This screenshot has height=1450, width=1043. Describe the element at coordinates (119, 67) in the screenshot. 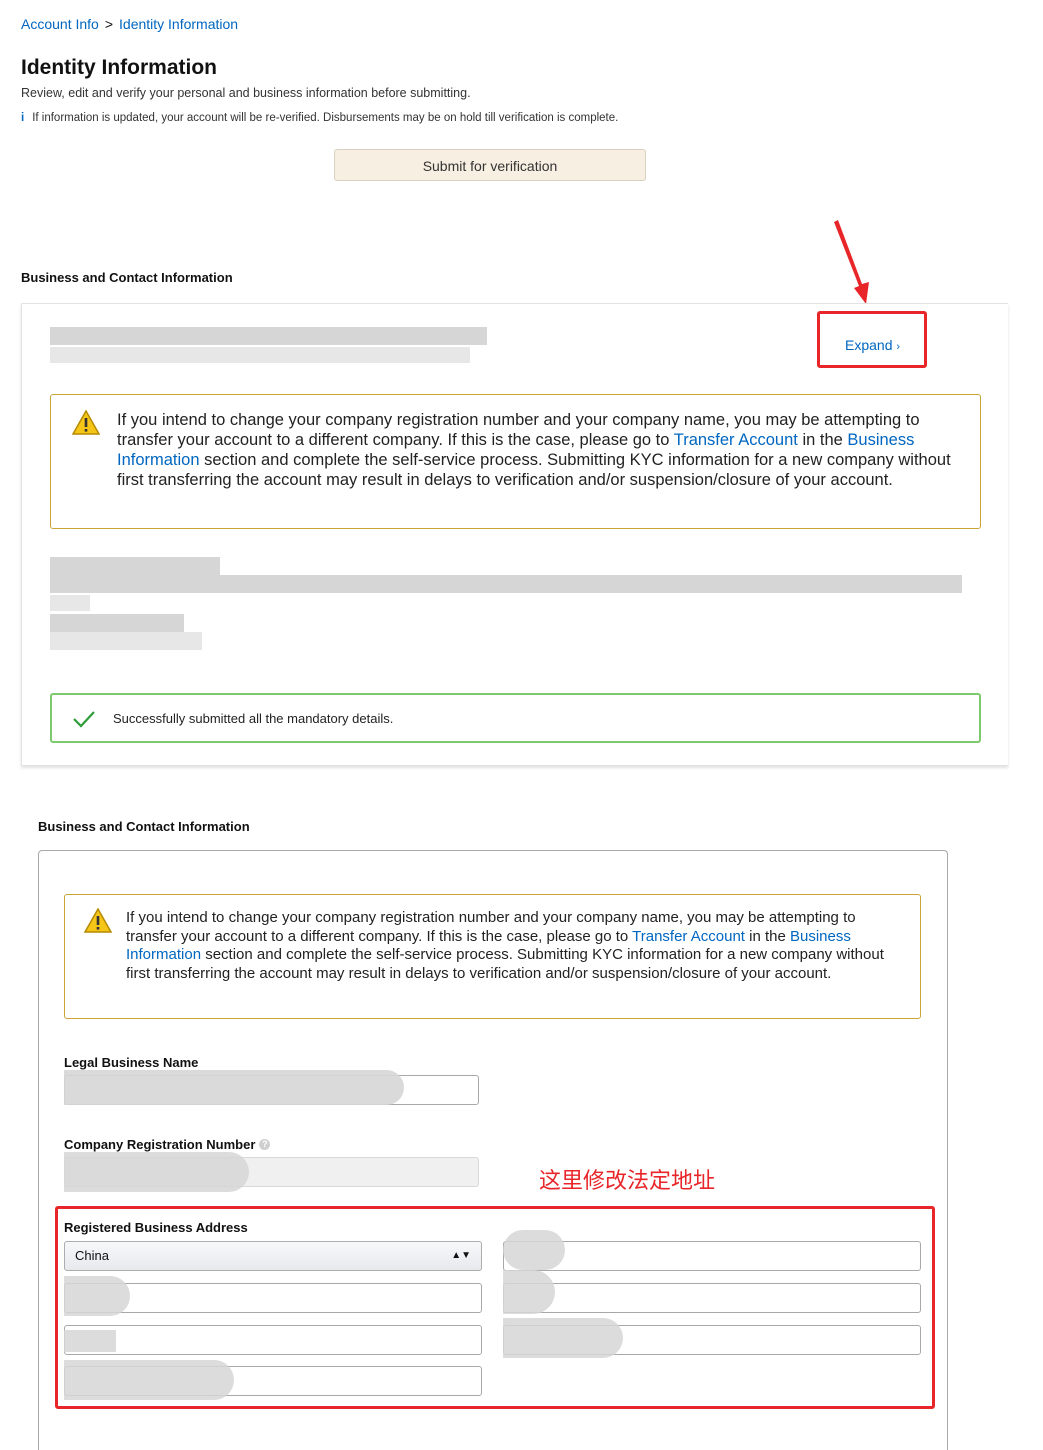

I see `page-title: Identity Information` at that location.